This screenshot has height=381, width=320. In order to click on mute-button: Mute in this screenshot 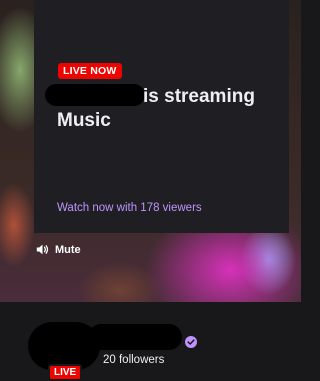, I will do `click(58, 249)`.